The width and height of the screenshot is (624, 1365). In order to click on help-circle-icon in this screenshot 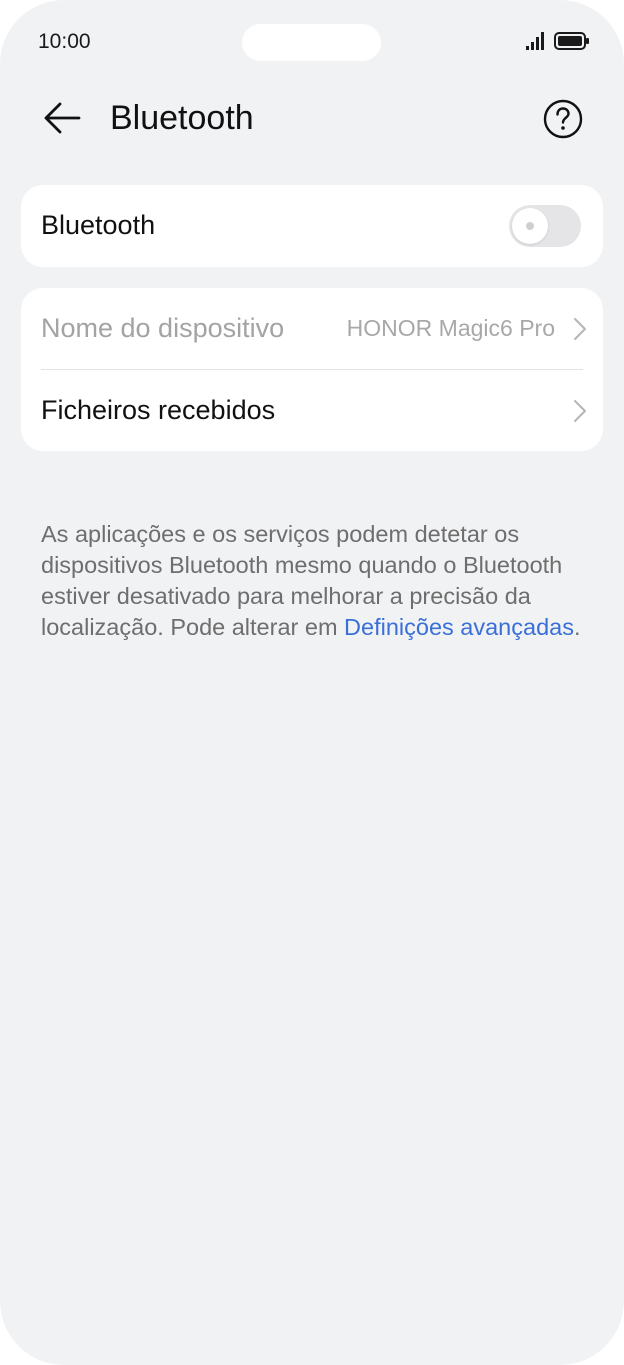, I will do `click(563, 119)`.